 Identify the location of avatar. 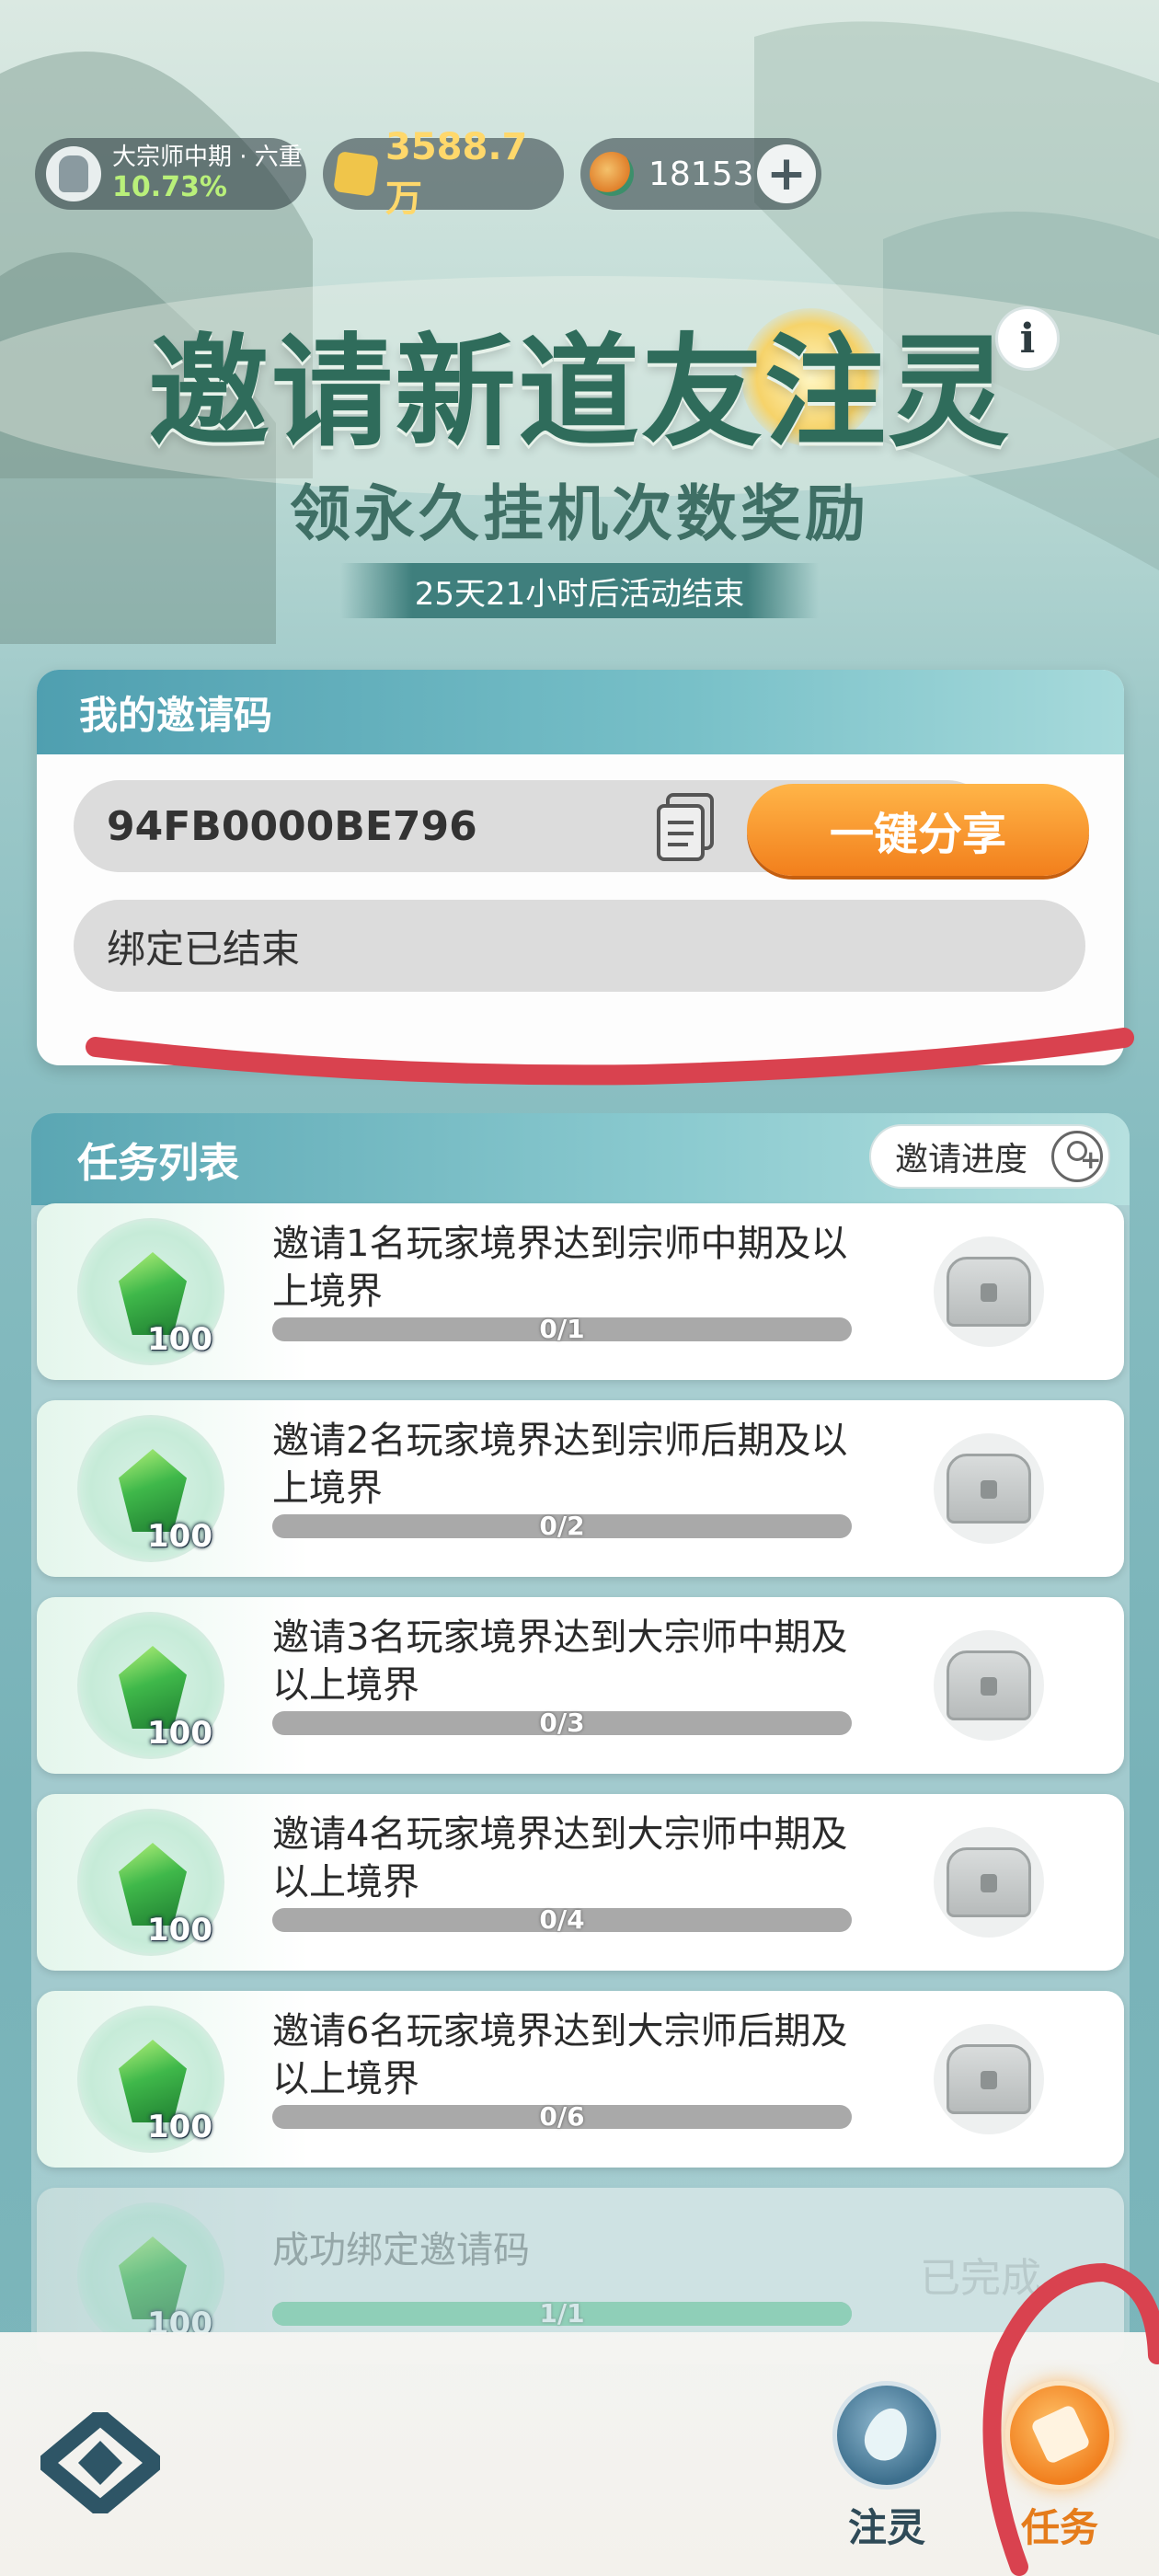
(73, 173).